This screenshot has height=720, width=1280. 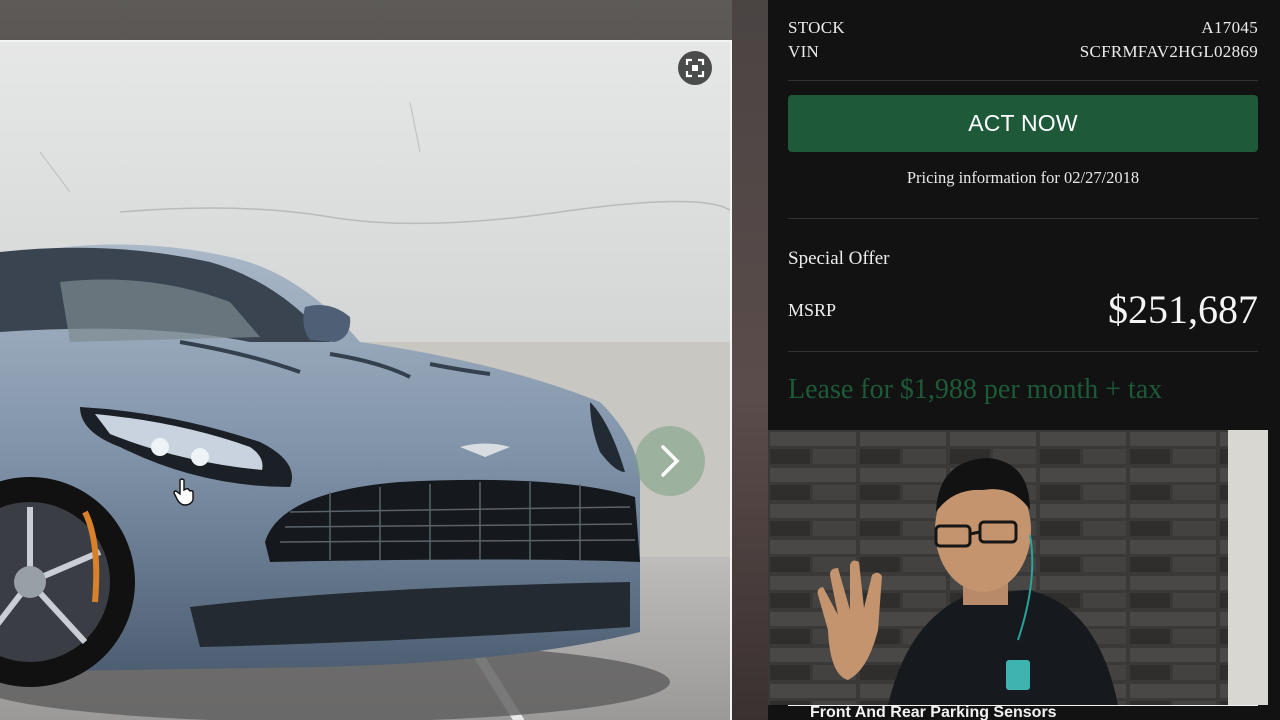 I want to click on vin-label: VIN, so click(x=804, y=51).